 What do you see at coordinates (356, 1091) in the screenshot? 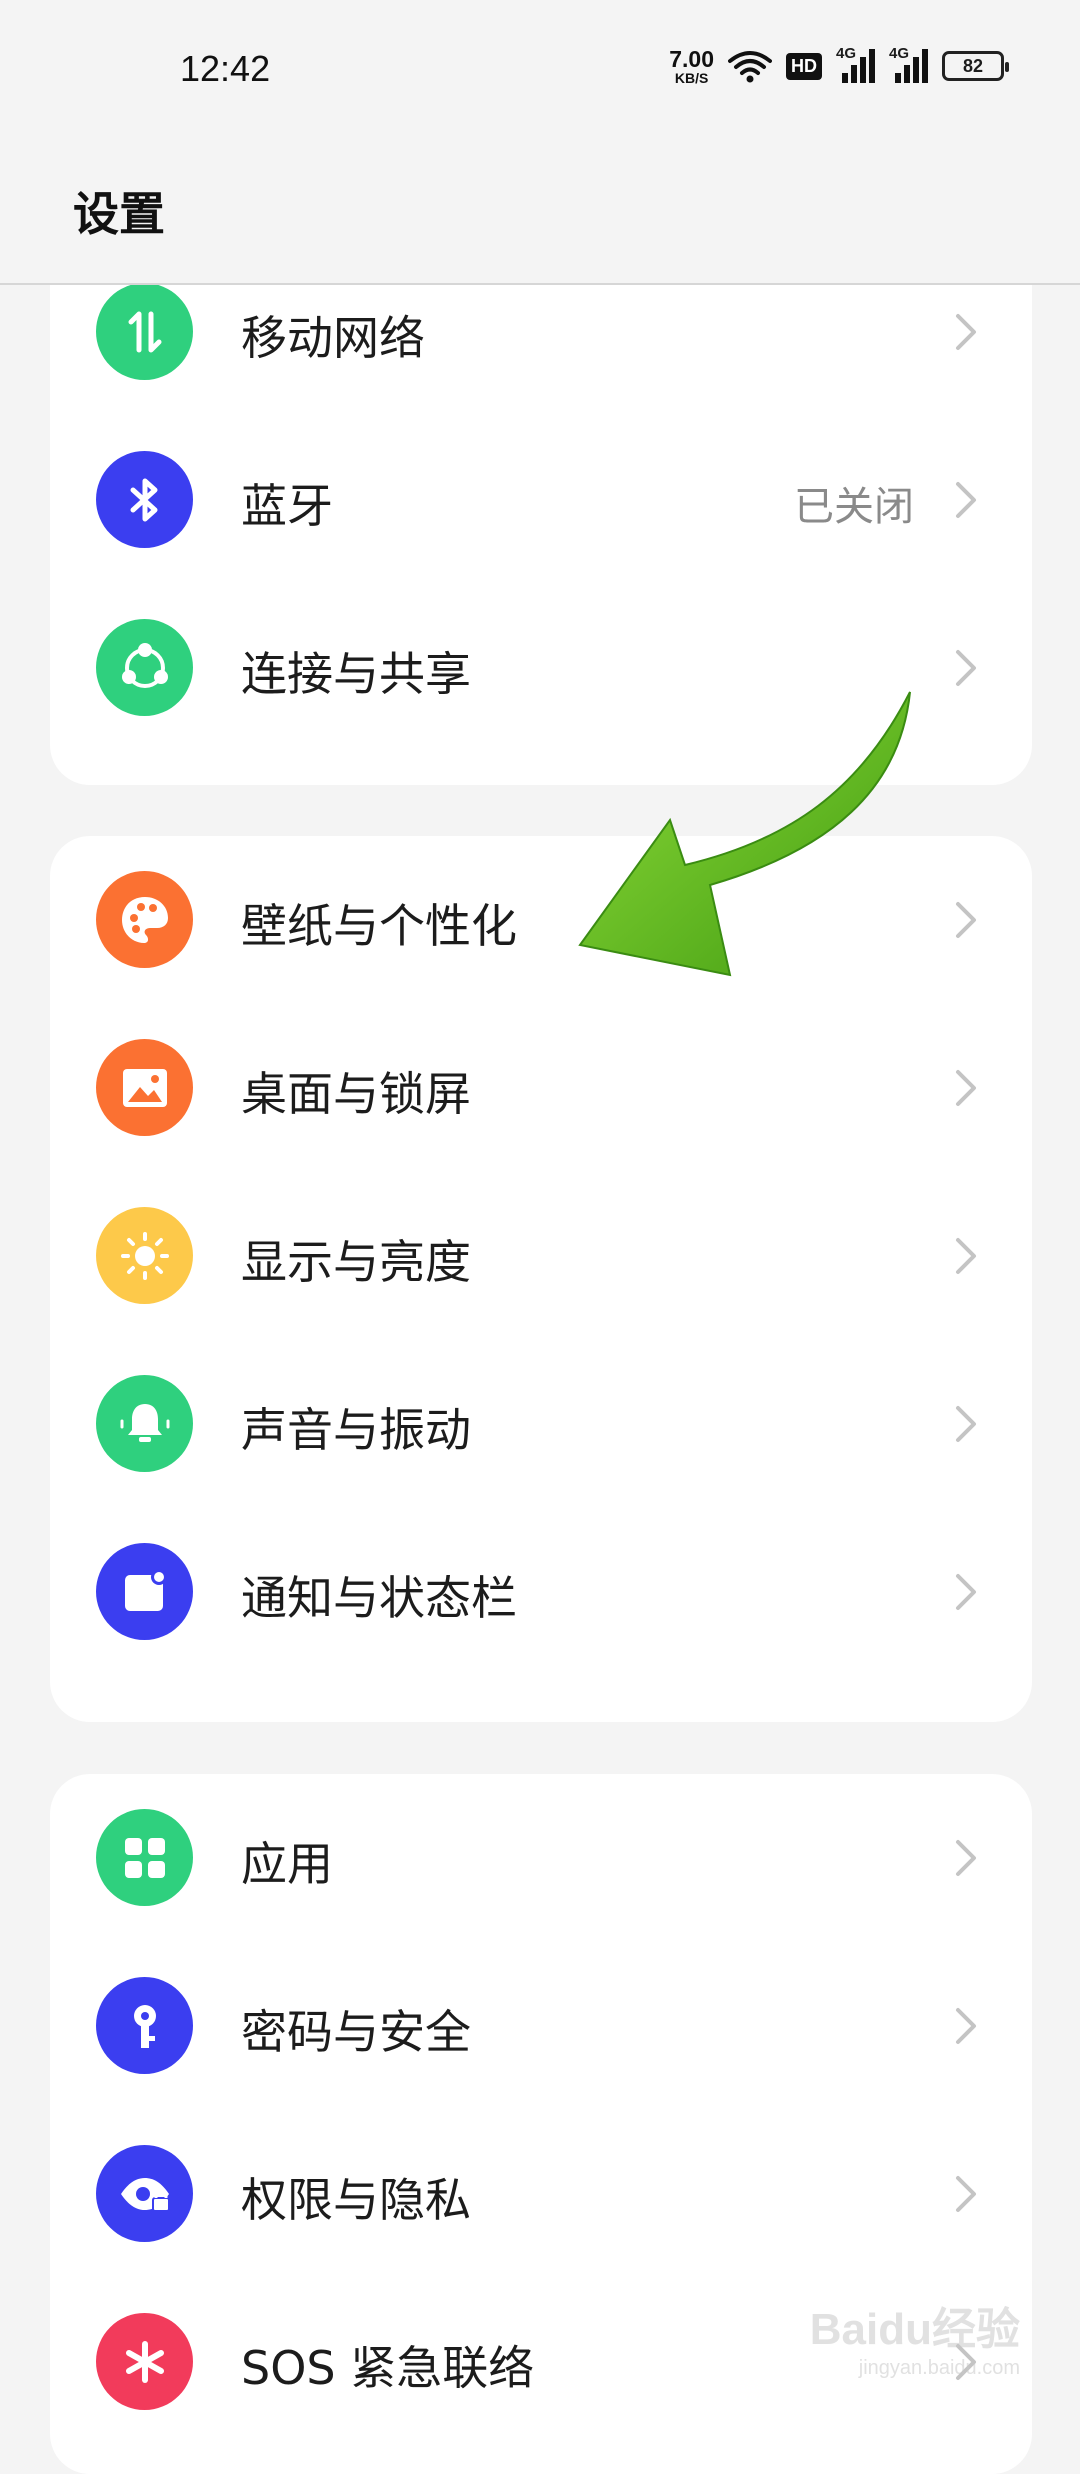
I see `settings-item-label: 桌面与锁屏` at bounding box center [356, 1091].